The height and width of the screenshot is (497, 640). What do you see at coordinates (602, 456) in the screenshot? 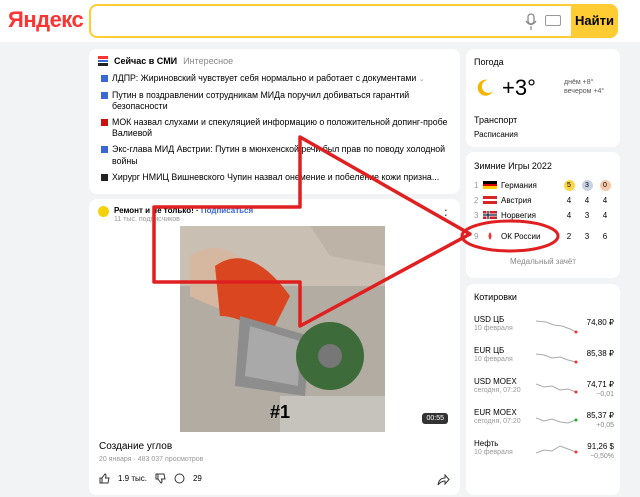
I see `quote-change: −0,50%` at bounding box center [602, 456].